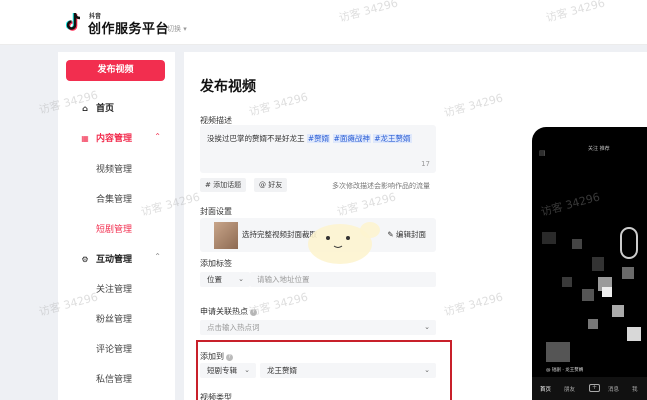  I want to click on sidebar-item-label: 首页, so click(105, 109).